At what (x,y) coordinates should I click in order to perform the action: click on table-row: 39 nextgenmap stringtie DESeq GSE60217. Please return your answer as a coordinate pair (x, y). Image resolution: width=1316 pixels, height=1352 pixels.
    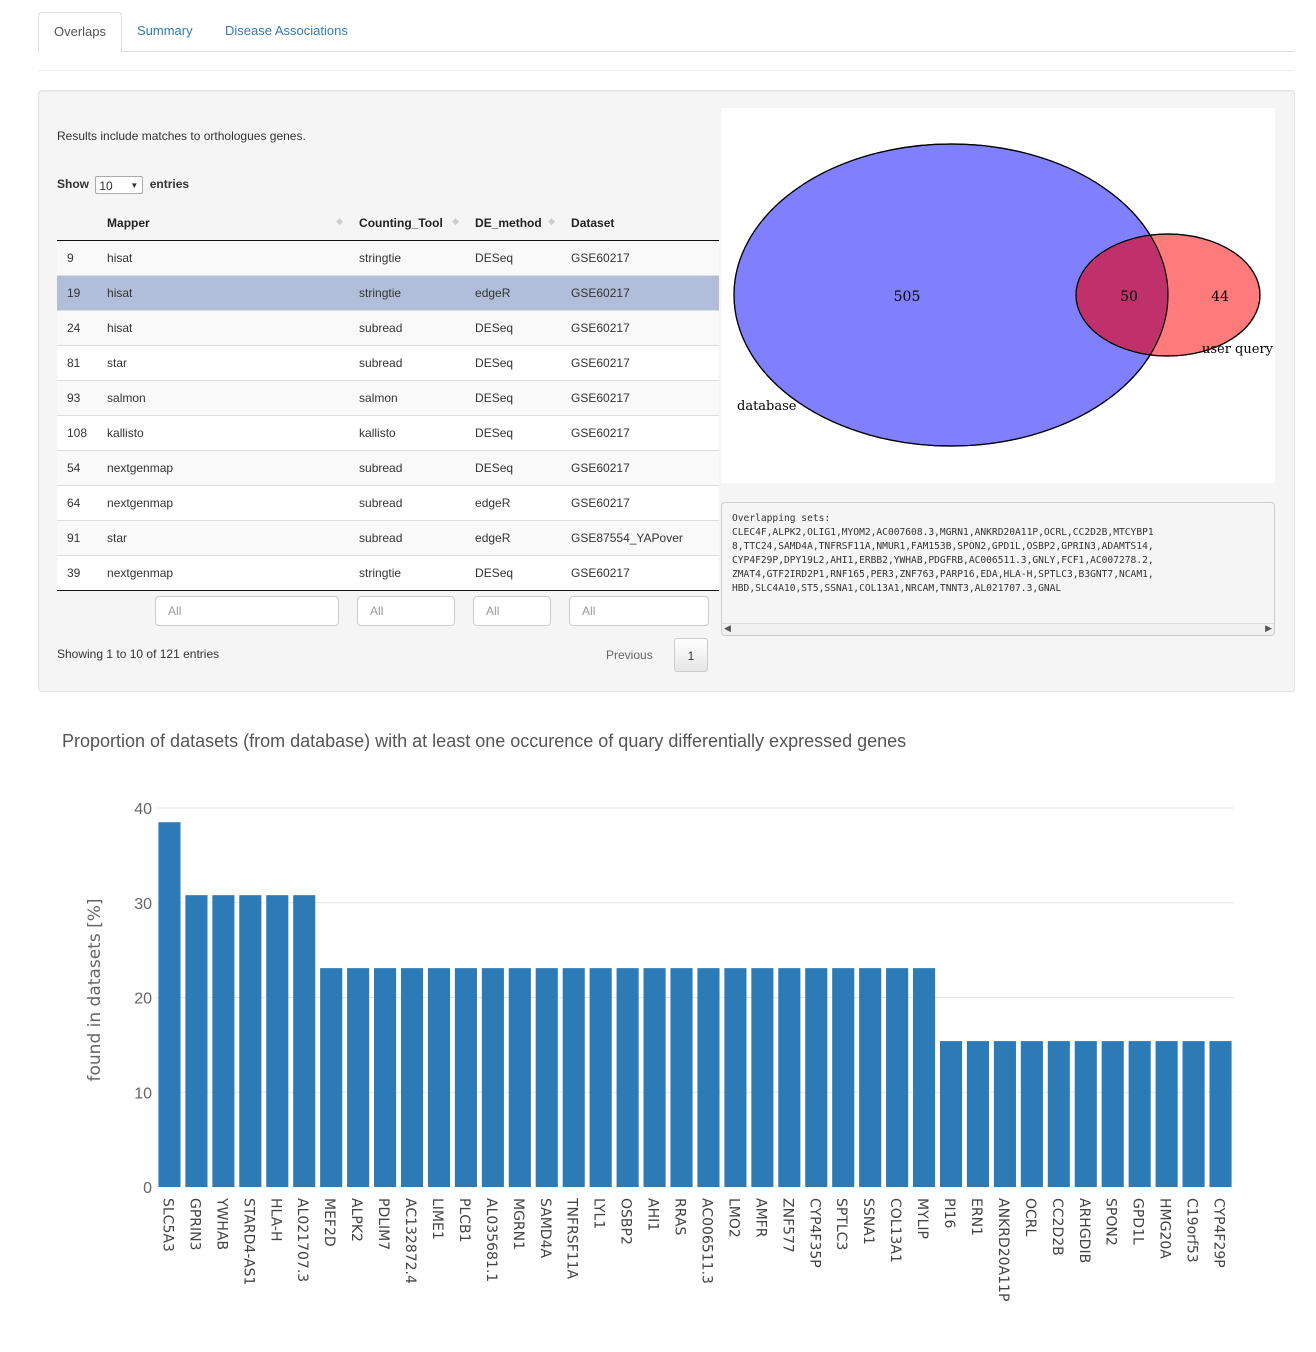
    Looking at the image, I should click on (388, 573).